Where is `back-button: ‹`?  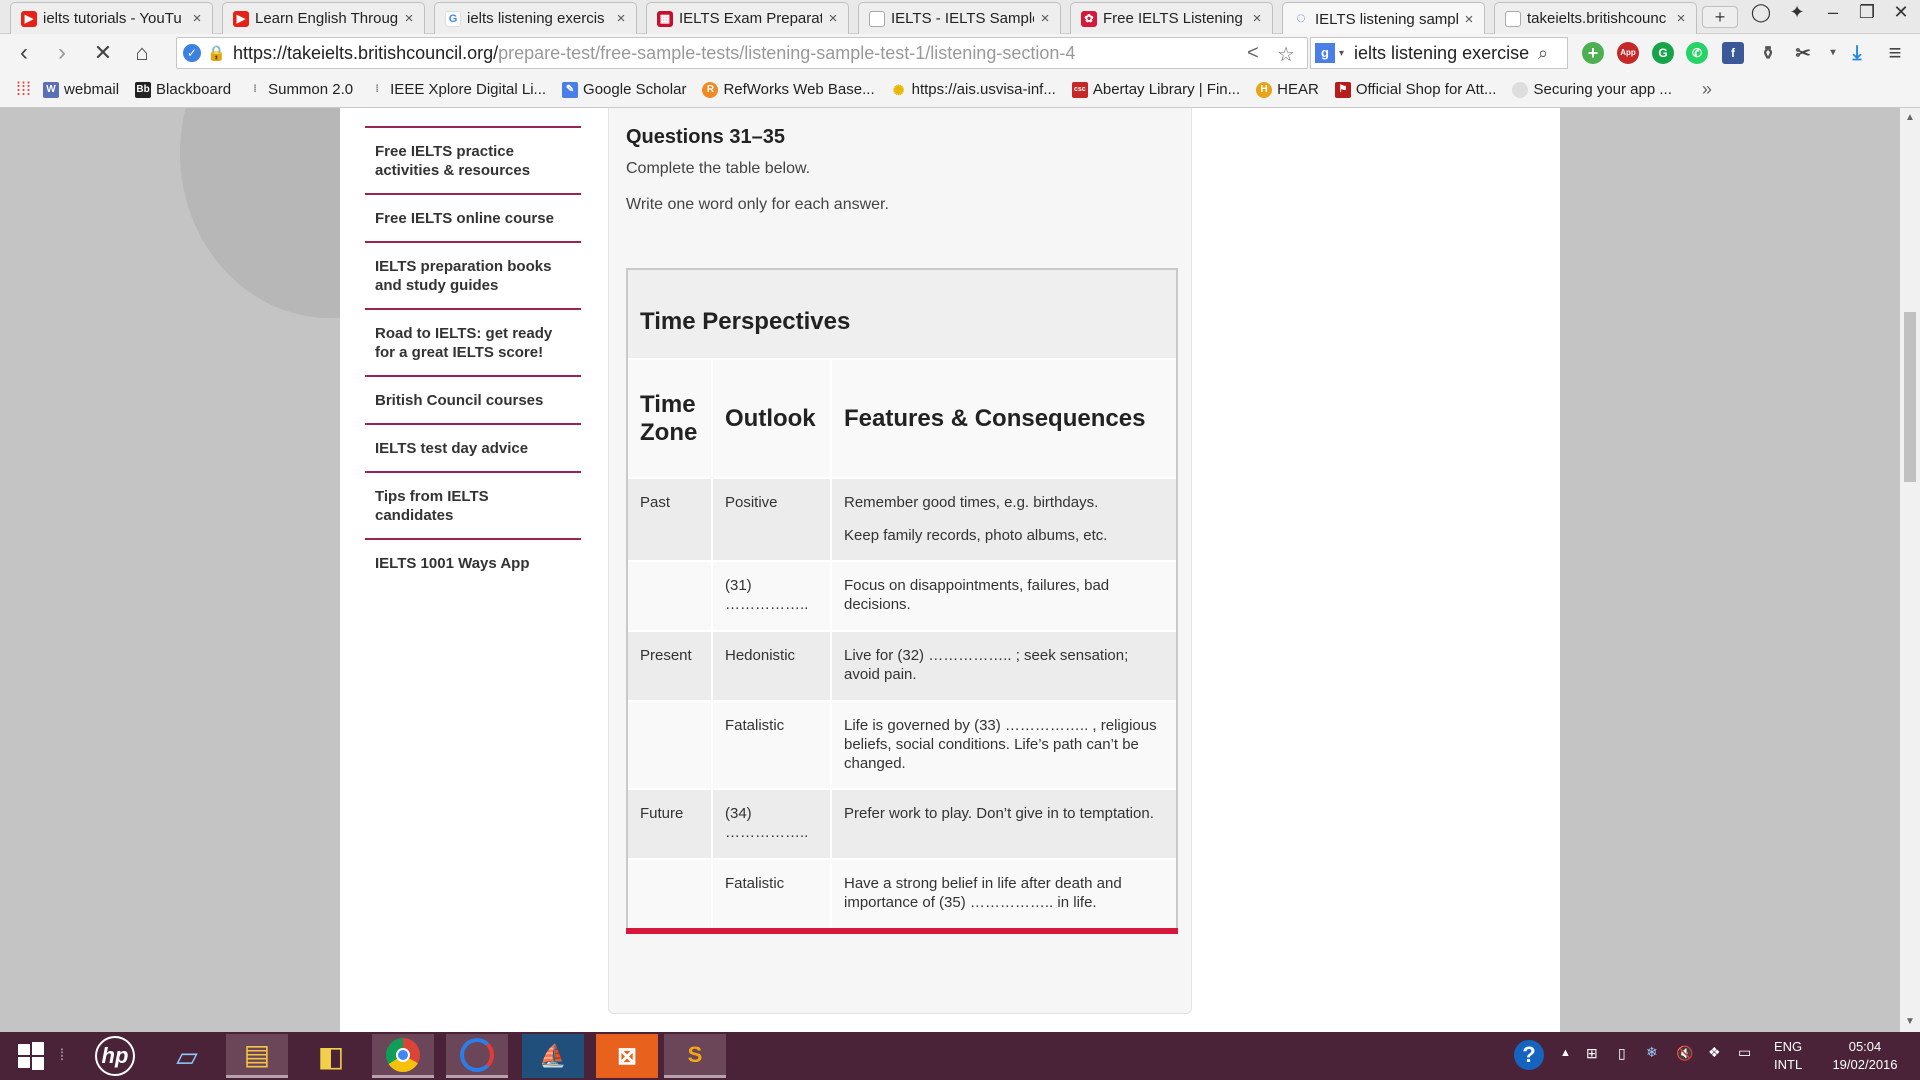
back-button: ‹ is located at coordinates (24, 53).